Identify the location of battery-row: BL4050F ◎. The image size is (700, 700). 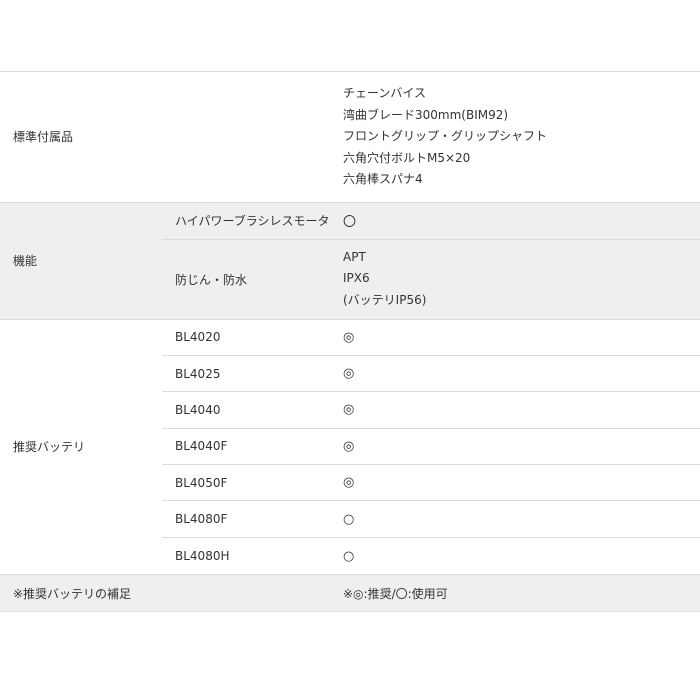
(431, 483).